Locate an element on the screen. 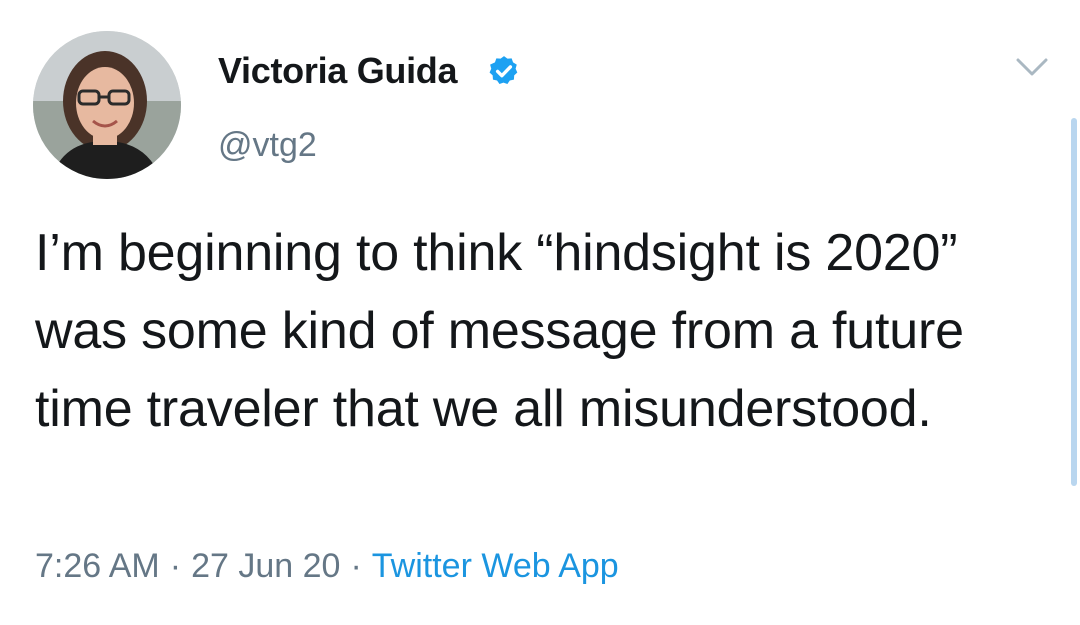  author-display-name: Victoria Guida is located at coordinates (338, 71).